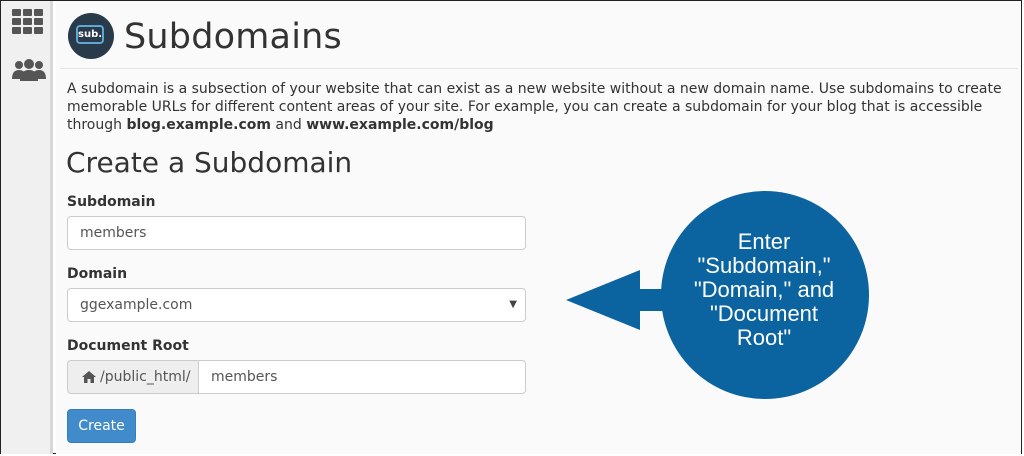 The image size is (1024, 456). Describe the element at coordinates (111, 202) in the screenshot. I see `subdomain-label: Subdomain` at that location.